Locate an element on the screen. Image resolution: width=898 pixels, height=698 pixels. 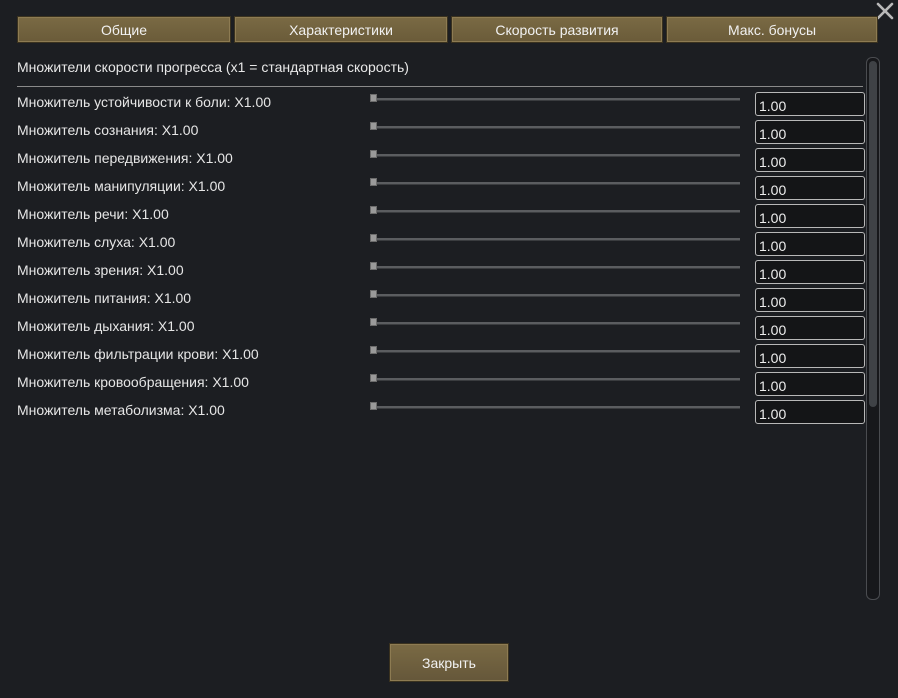
multiplier-row: Множитель метаболизма: X1.00 is located at coordinates (442, 412).